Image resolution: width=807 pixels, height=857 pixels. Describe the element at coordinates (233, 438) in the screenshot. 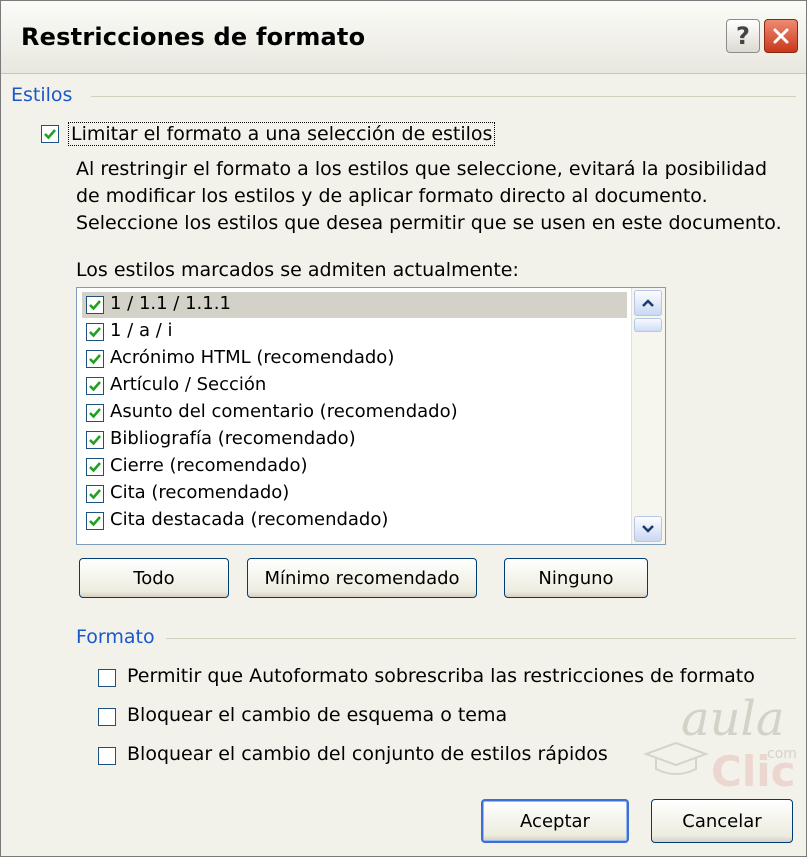

I see `list-item-label: Bibliografía (recomendado)` at that location.